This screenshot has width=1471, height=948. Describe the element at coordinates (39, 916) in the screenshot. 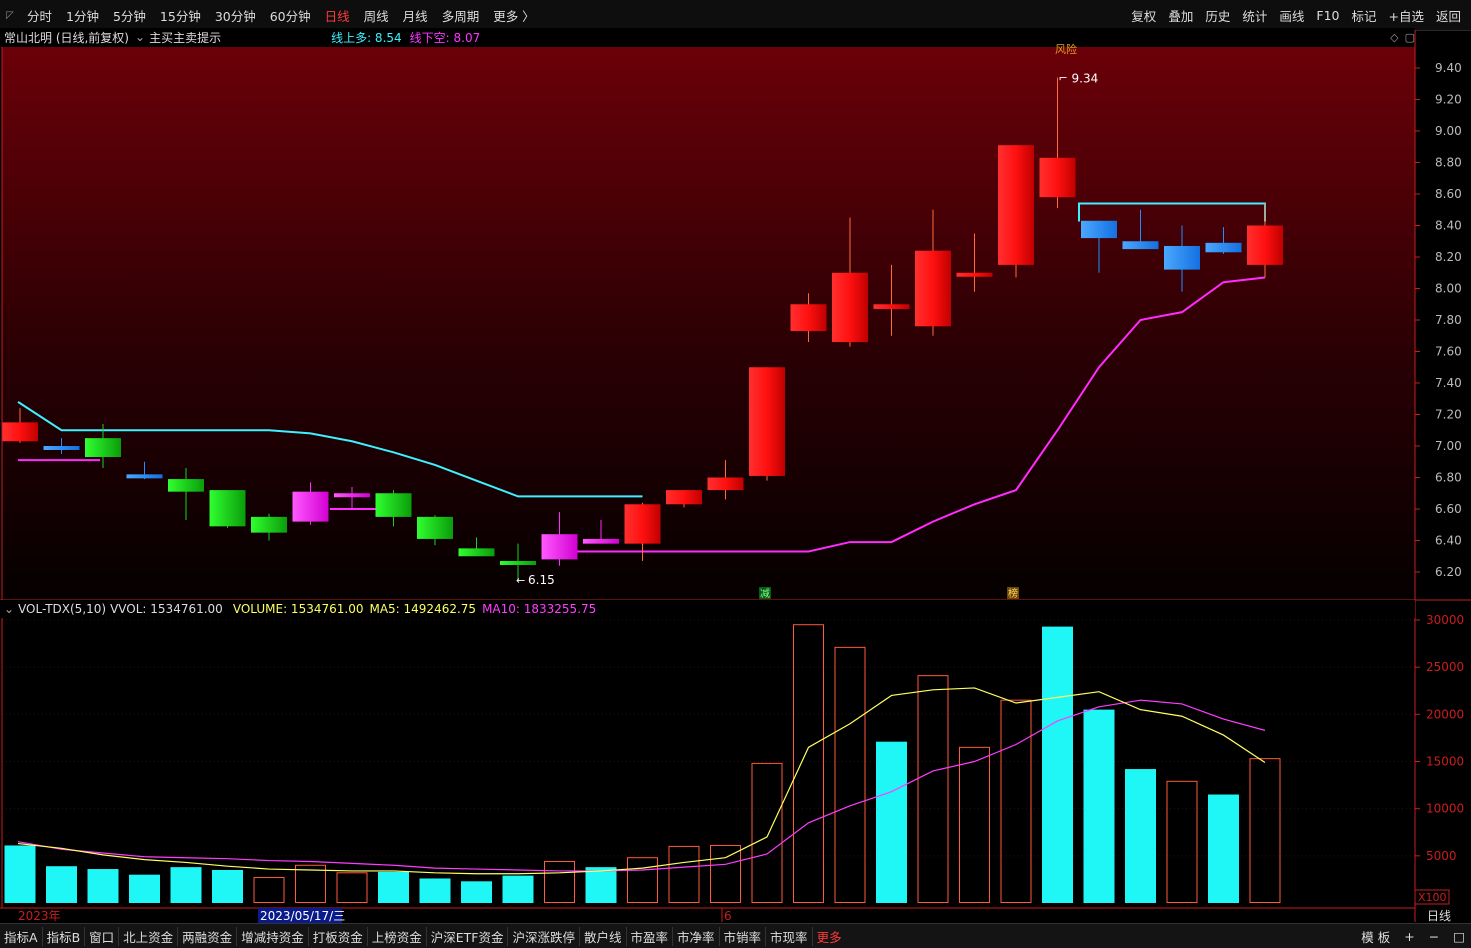

I see `year-label: 2023年` at that location.